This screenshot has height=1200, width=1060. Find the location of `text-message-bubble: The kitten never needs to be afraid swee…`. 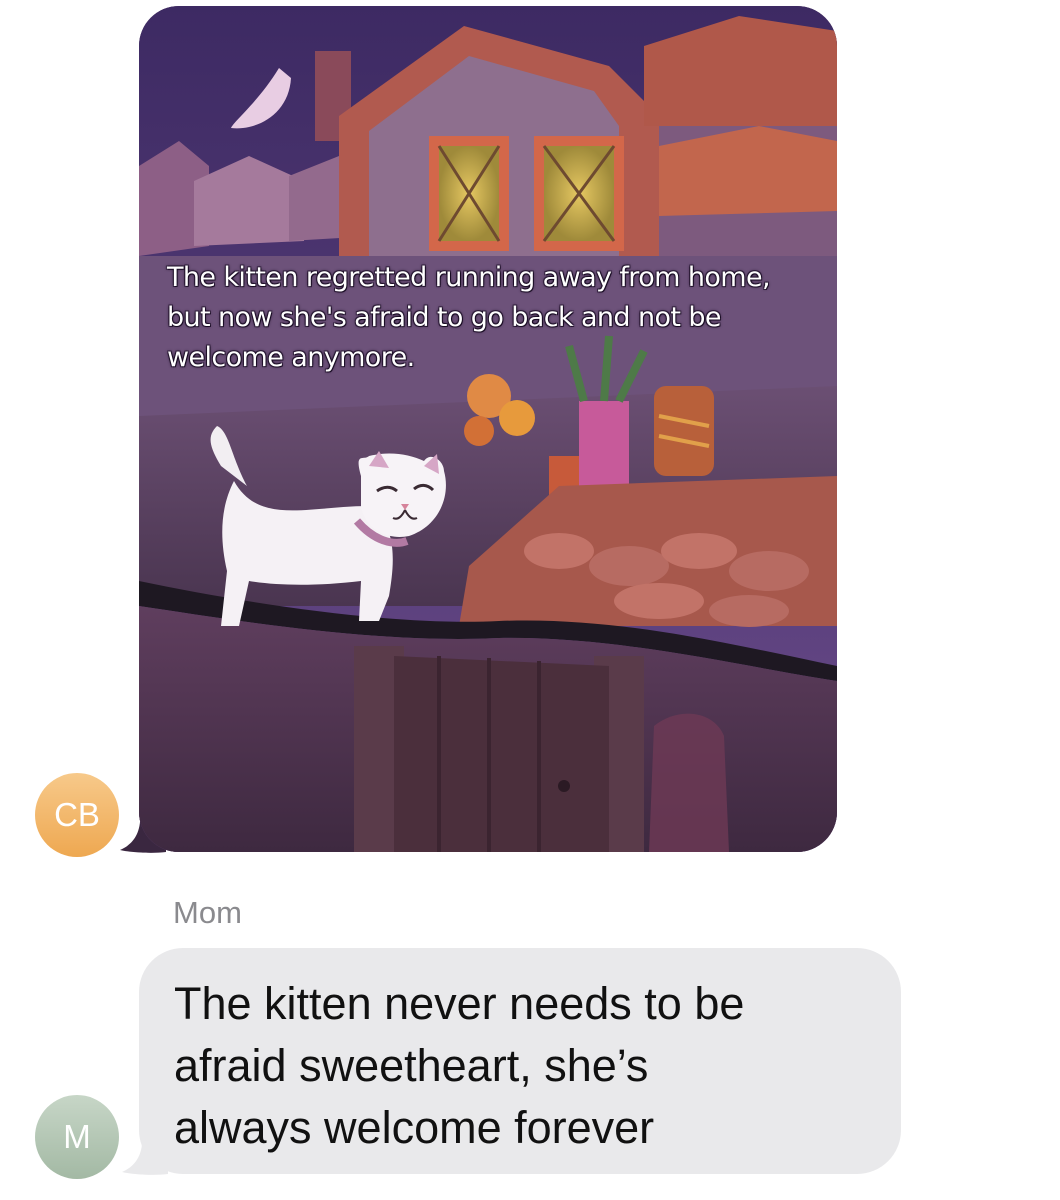

text-message-bubble: The kitten never needs to be afraid swee… is located at coordinates (520, 1061).